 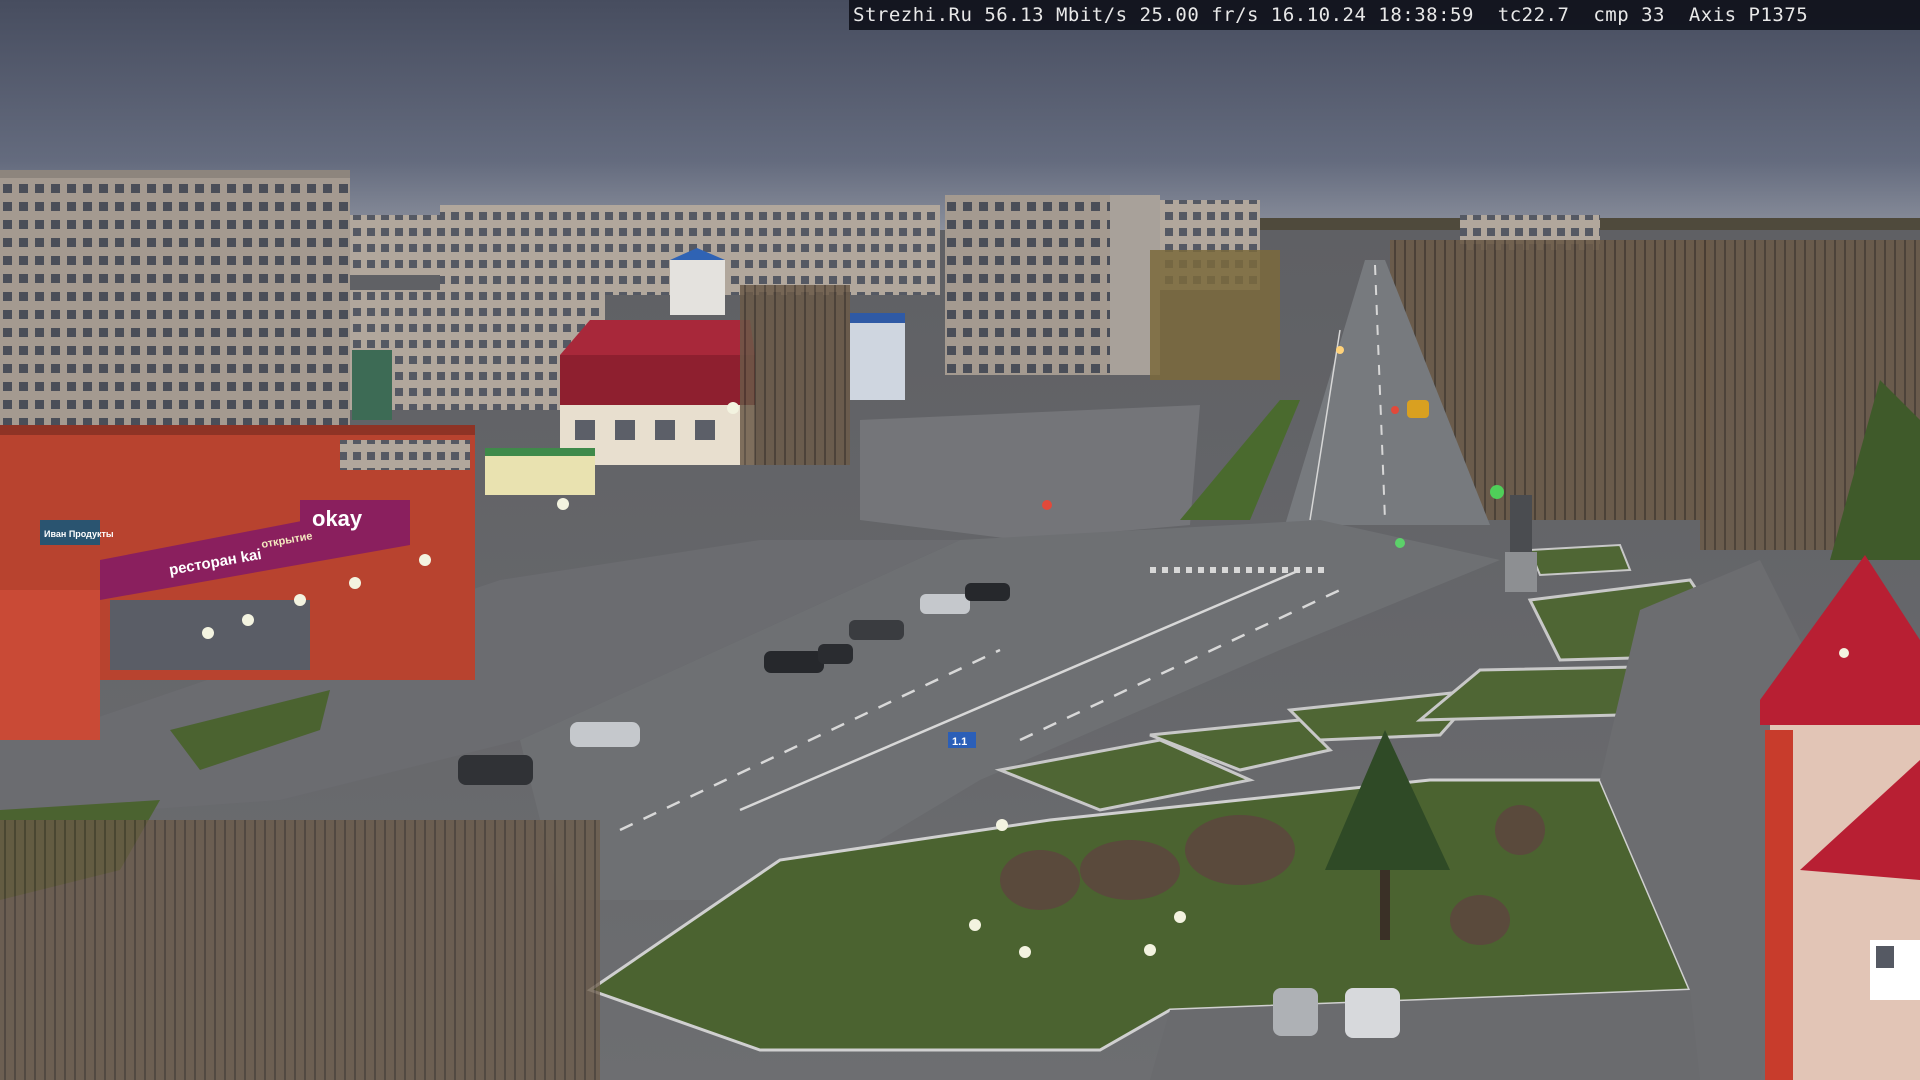 What do you see at coordinates (913, 15) in the screenshot?
I see `osd-site: Strezhi.Ru` at bounding box center [913, 15].